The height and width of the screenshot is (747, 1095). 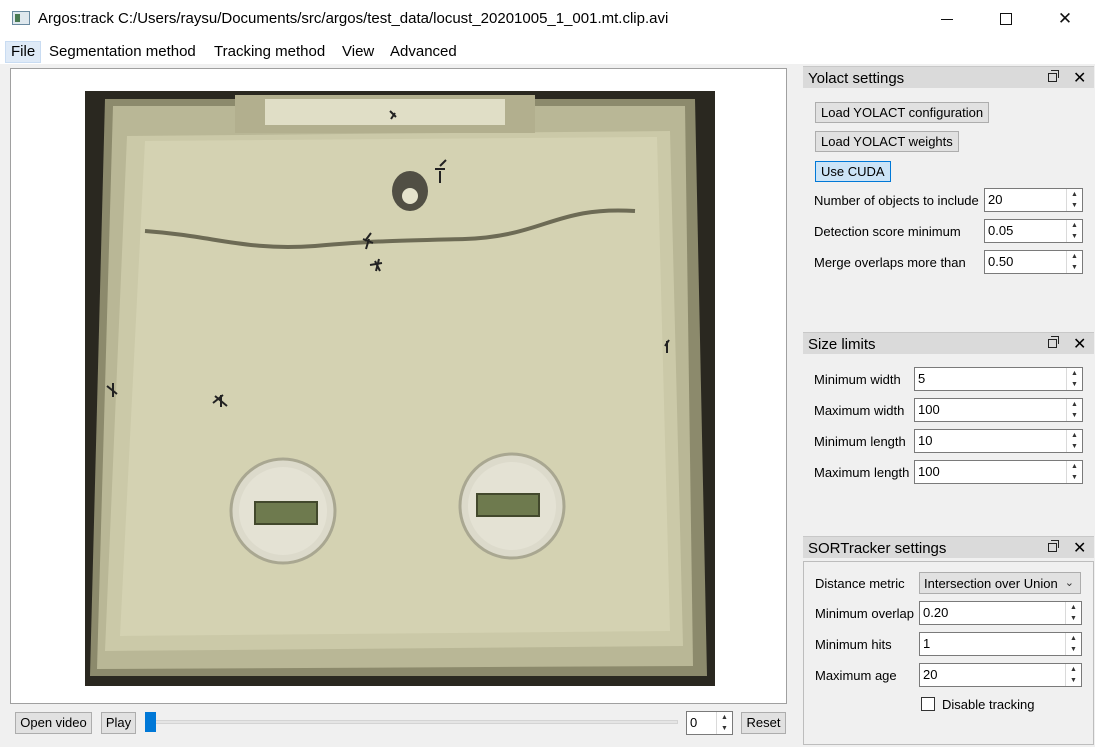 I want to click on menu-file-label: File, so click(x=23, y=51).